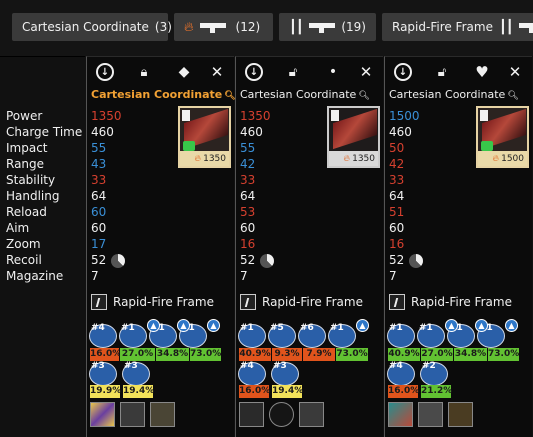  I want to click on perk-trait-2: #1, so click(342, 335).